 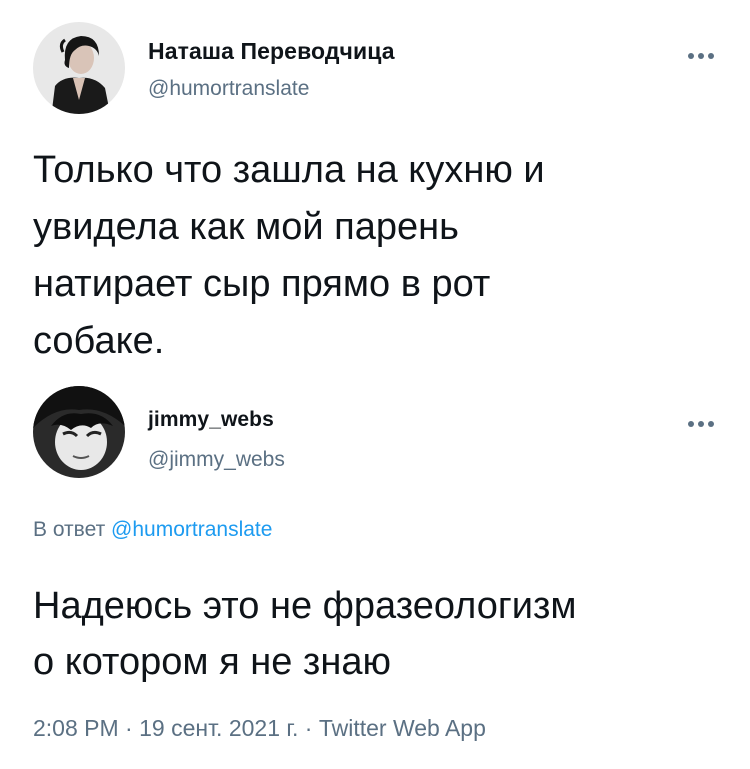 I want to click on replying-to-prefix: В ответ, so click(x=69, y=529).